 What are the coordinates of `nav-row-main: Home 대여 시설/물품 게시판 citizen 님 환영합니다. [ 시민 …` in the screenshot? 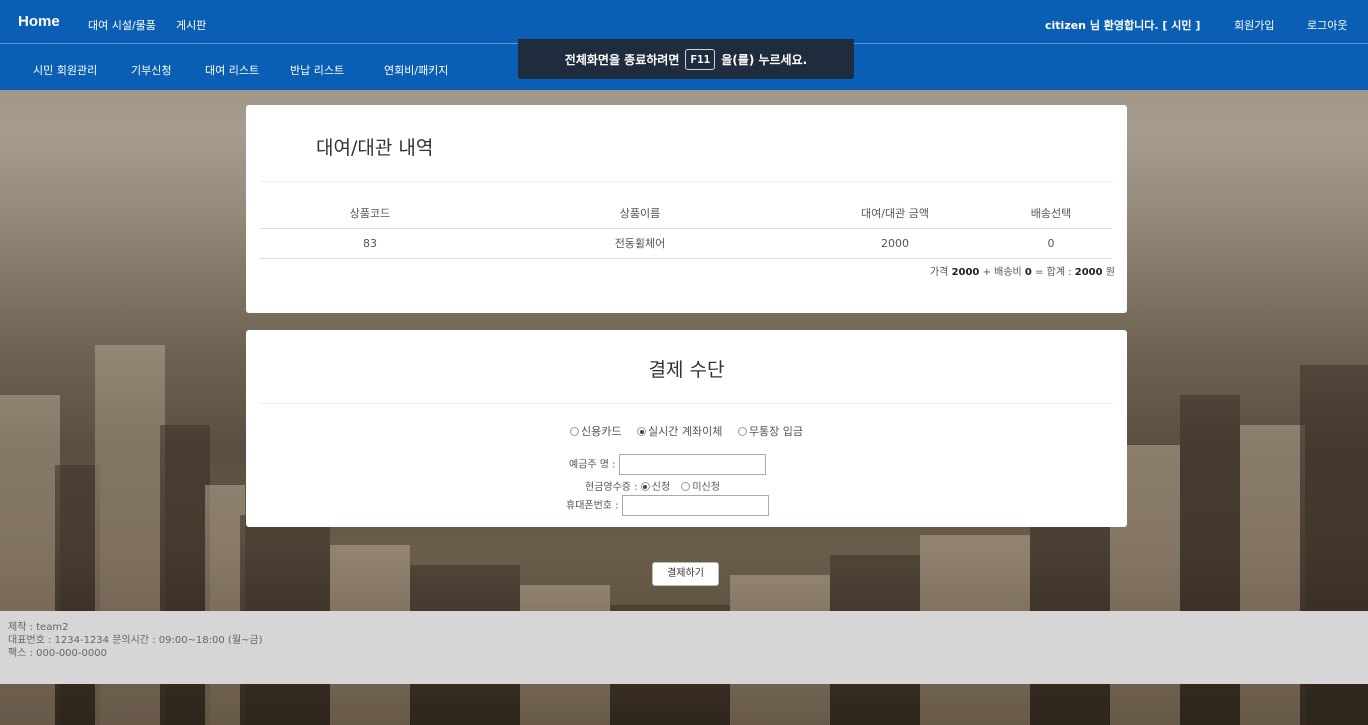 It's located at (684, 22).